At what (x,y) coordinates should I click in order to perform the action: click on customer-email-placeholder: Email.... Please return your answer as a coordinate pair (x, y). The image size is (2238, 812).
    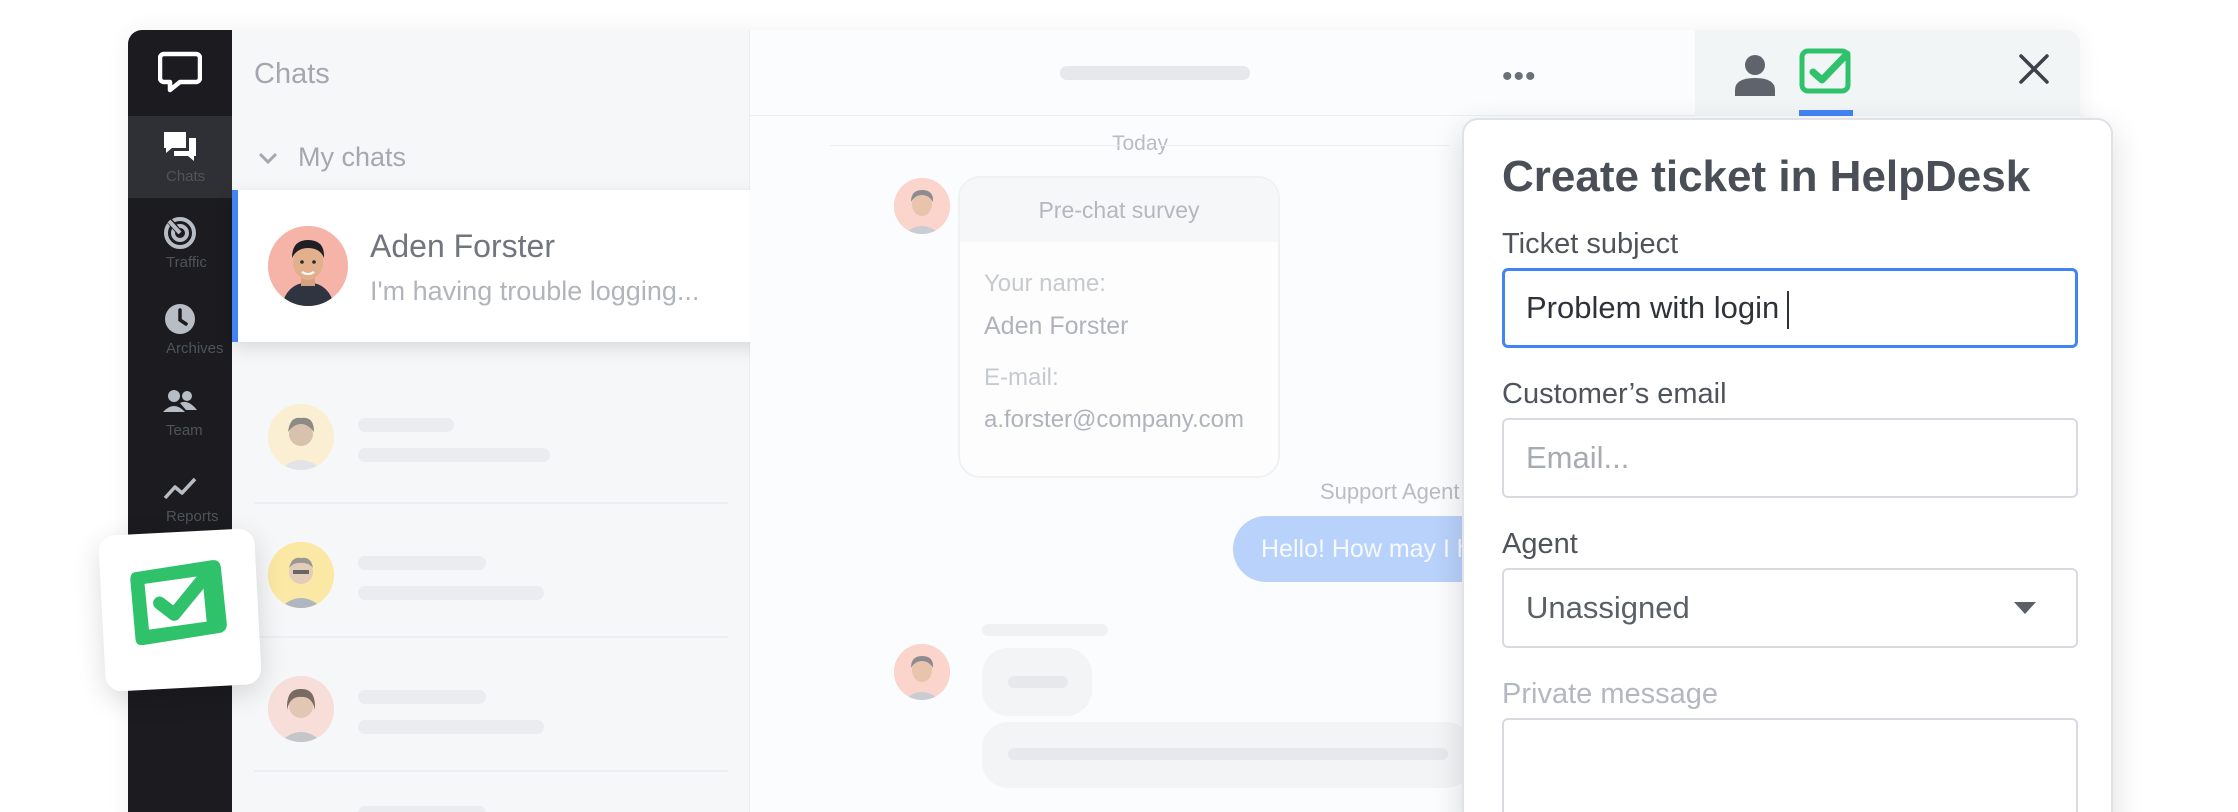
    Looking at the image, I should click on (1578, 457).